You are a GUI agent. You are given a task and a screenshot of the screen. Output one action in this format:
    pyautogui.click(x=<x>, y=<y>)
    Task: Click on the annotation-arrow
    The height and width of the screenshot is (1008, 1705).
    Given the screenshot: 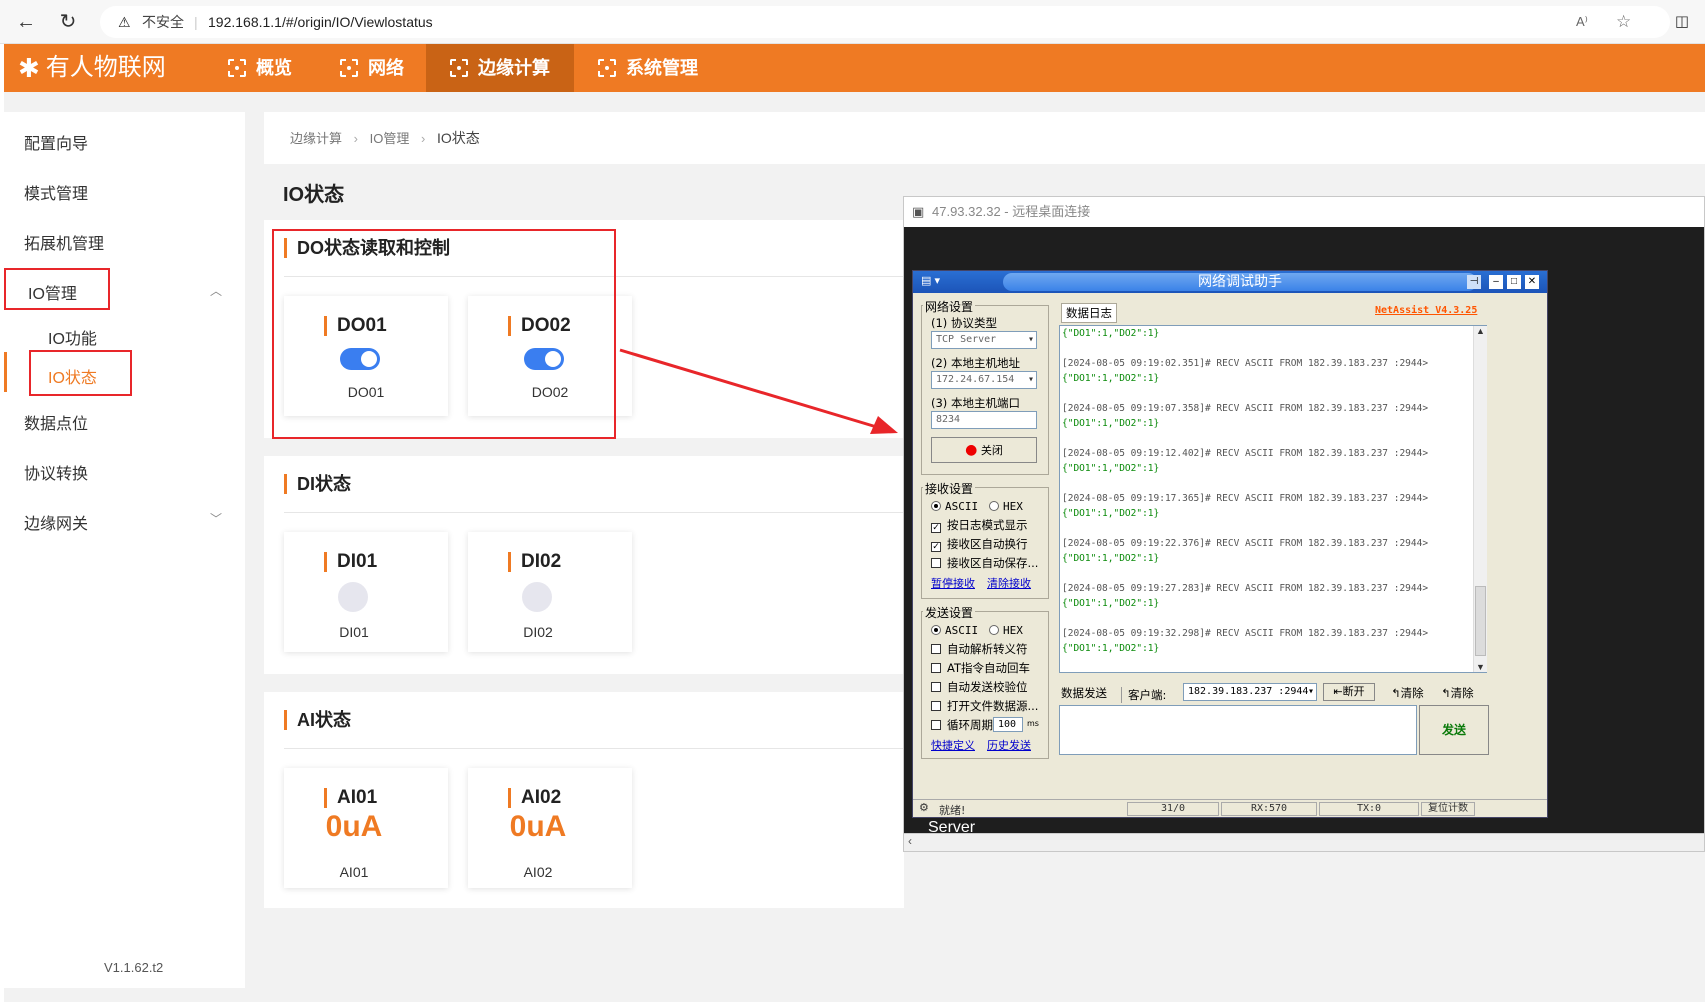 What is the action you would take?
    pyautogui.click(x=758, y=391)
    